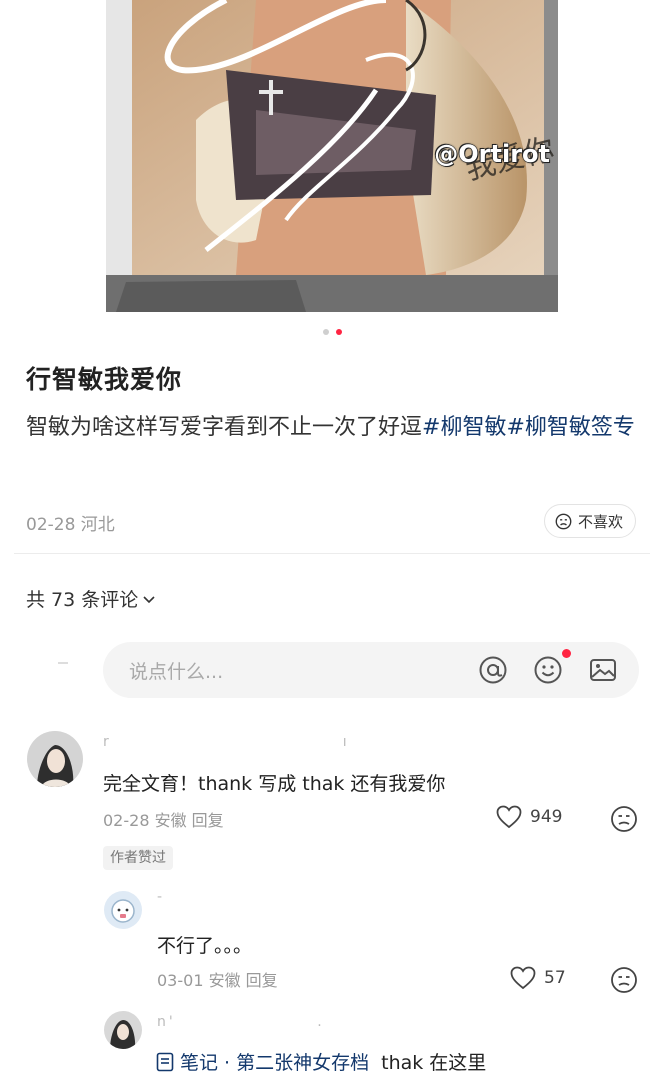 The height and width of the screenshot is (1080, 664). Describe the element at coordinates (332, 553) in the screenshot. I see `divider` at that location.